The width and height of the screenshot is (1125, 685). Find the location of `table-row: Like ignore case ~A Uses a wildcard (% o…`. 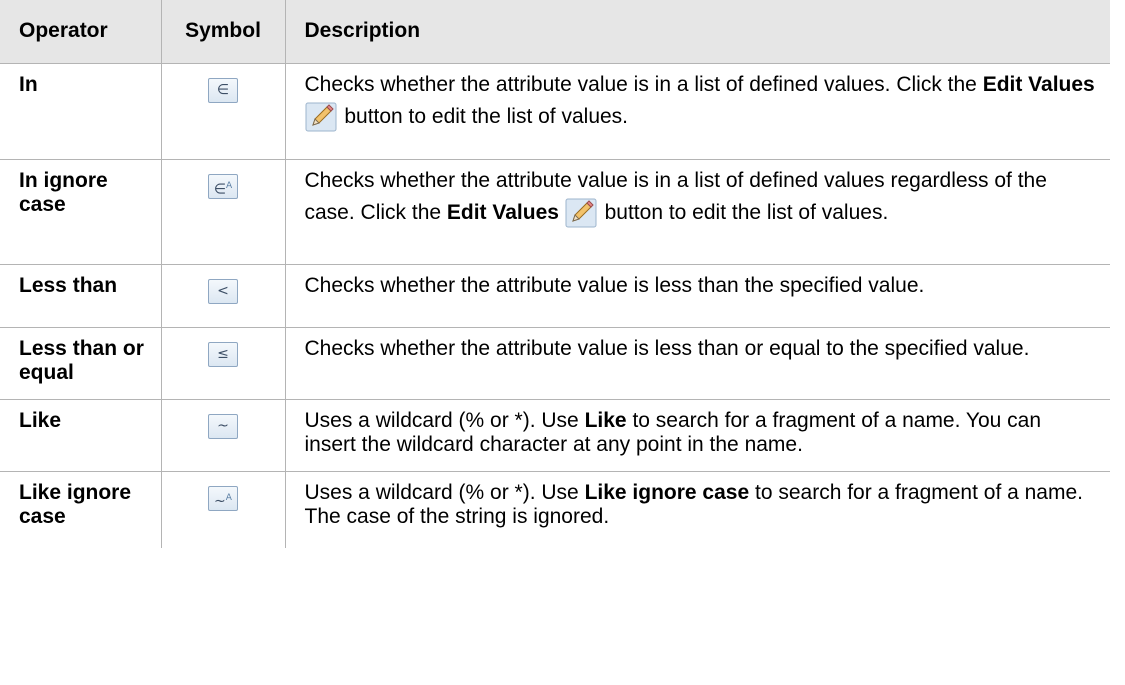

table-row: Like ignore case ~A Uses a wildcard (% o… is located at coordinates (555, 509).